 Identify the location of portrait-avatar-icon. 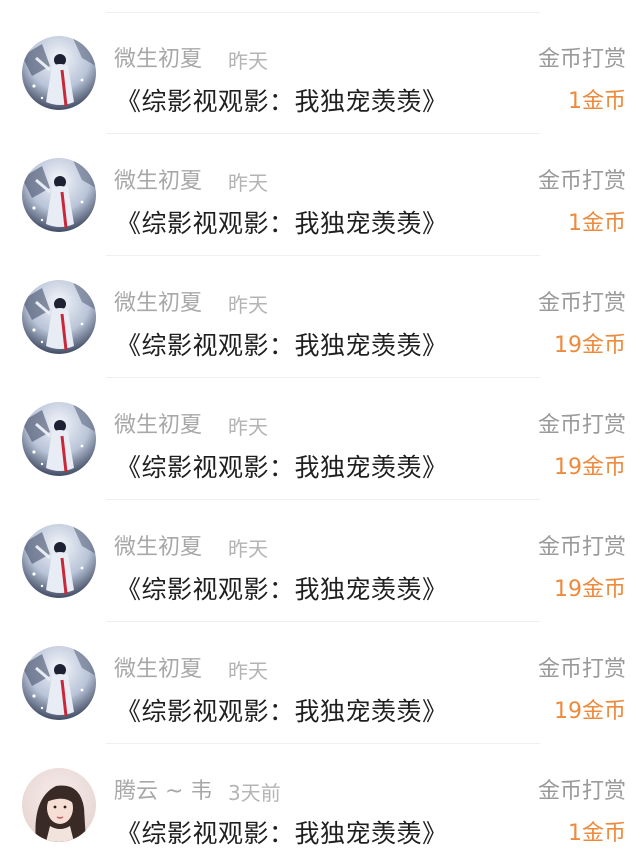
(59, 805).